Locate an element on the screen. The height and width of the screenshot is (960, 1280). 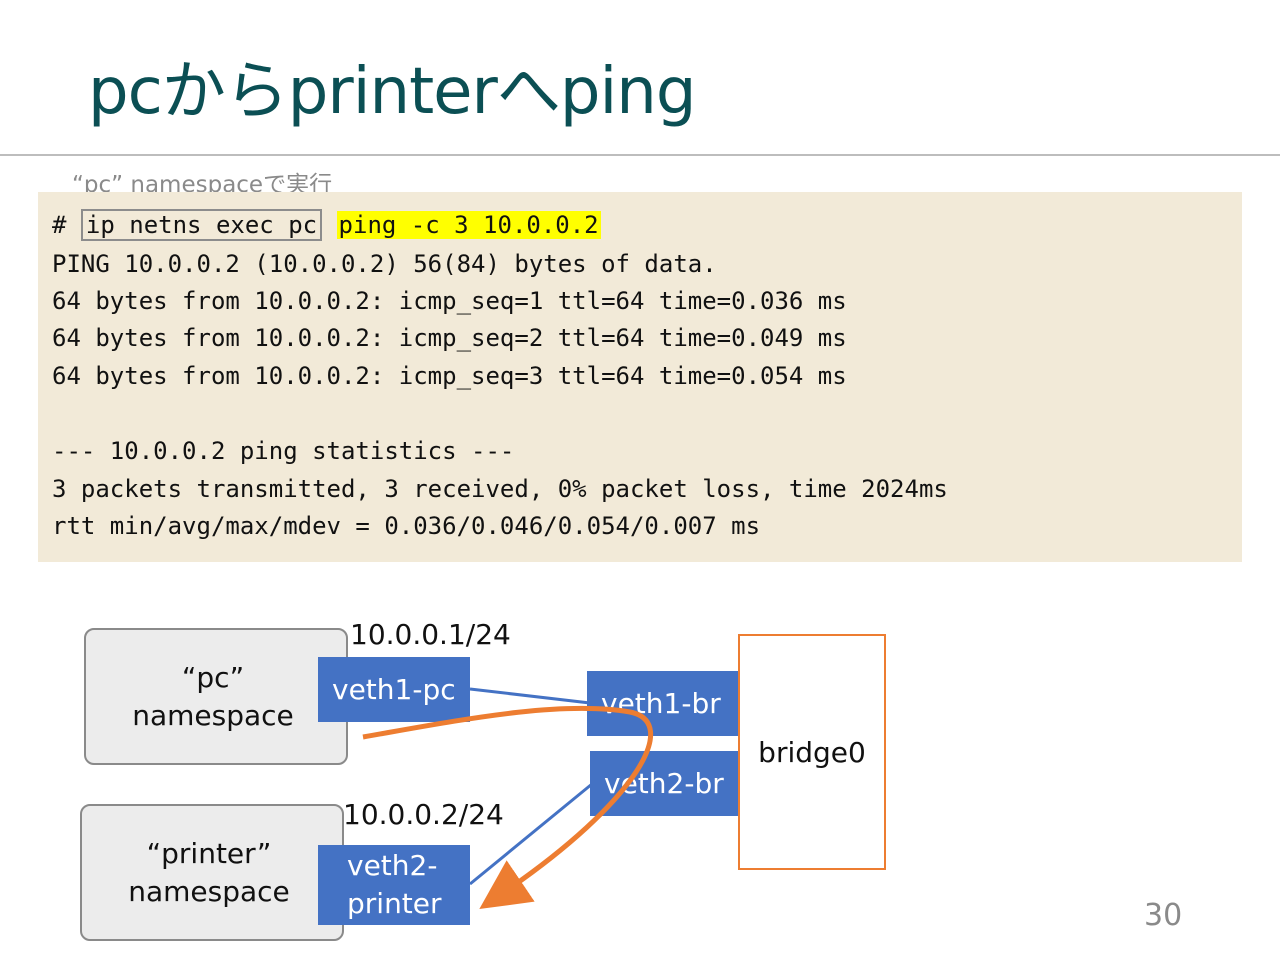
bridge0-box: bridge0 is located at coordinates (812, 752).